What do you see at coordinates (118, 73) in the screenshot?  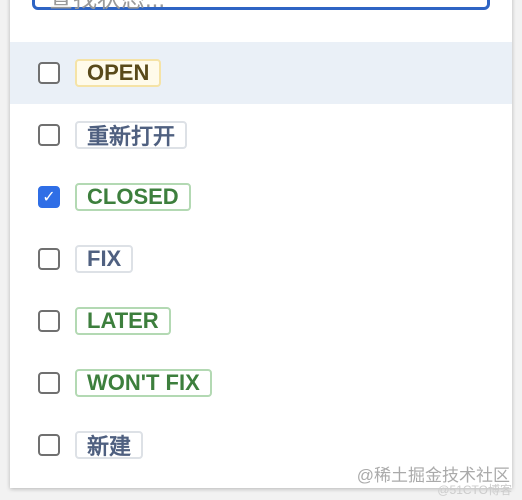 I see `status-badge: OPEN` at bounding box center [118, 73].